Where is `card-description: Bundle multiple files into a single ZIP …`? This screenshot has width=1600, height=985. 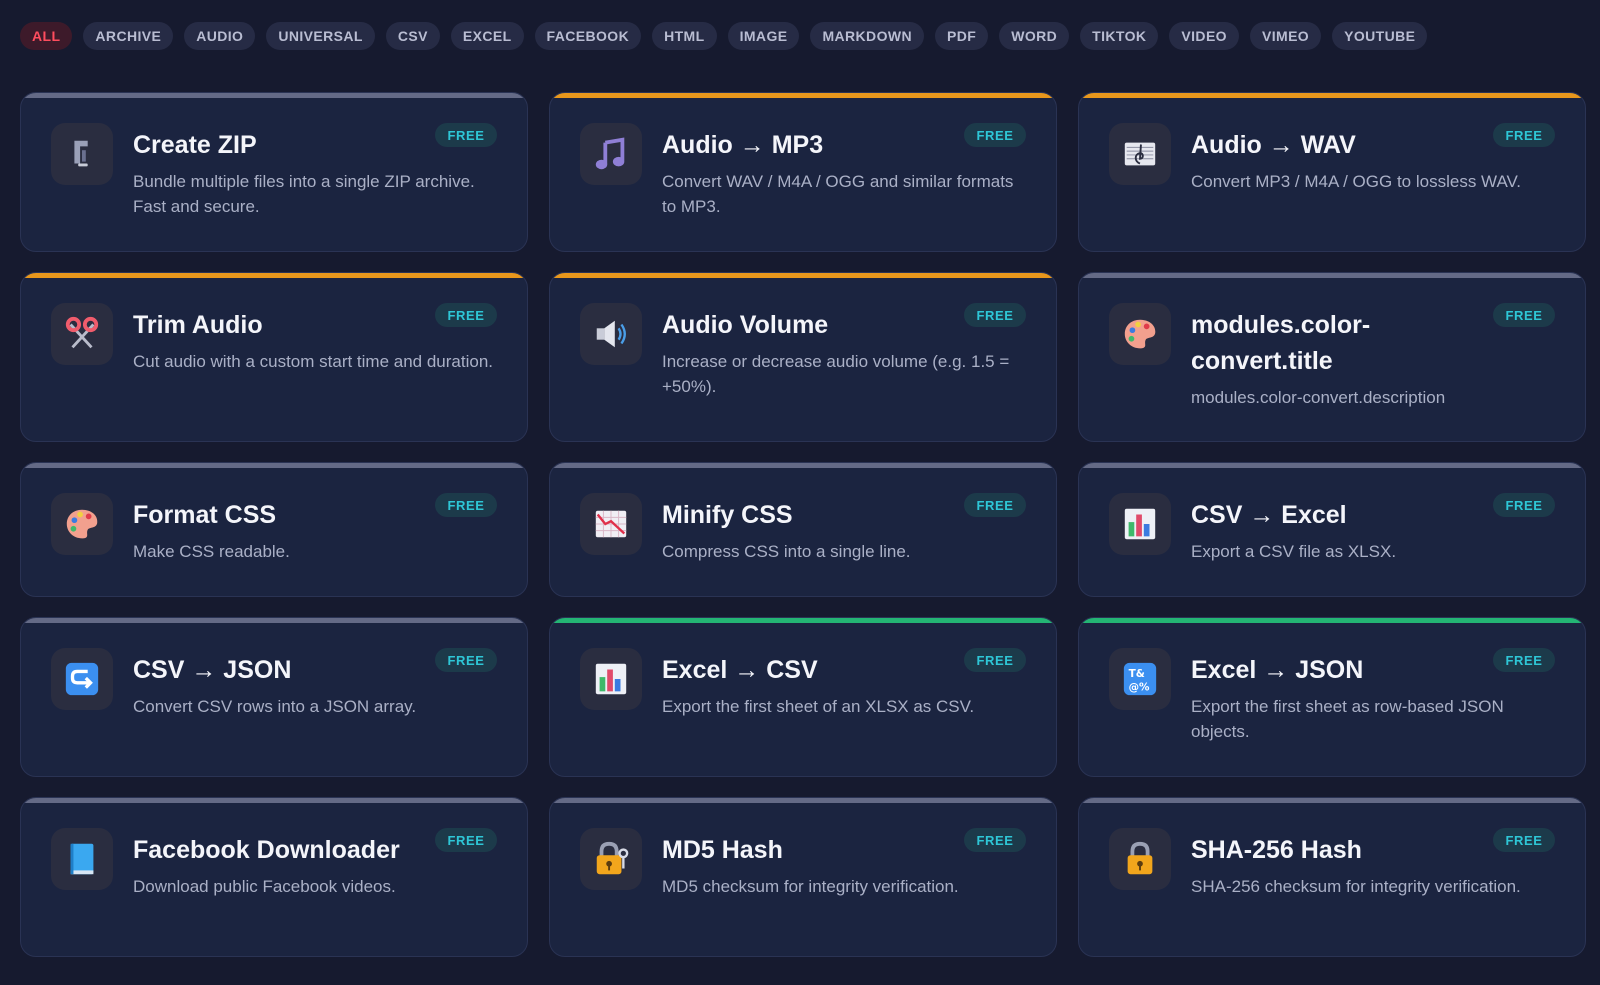
card-description: Bundle multiple files into a single ZIP … is located at coordinates (304, 194).